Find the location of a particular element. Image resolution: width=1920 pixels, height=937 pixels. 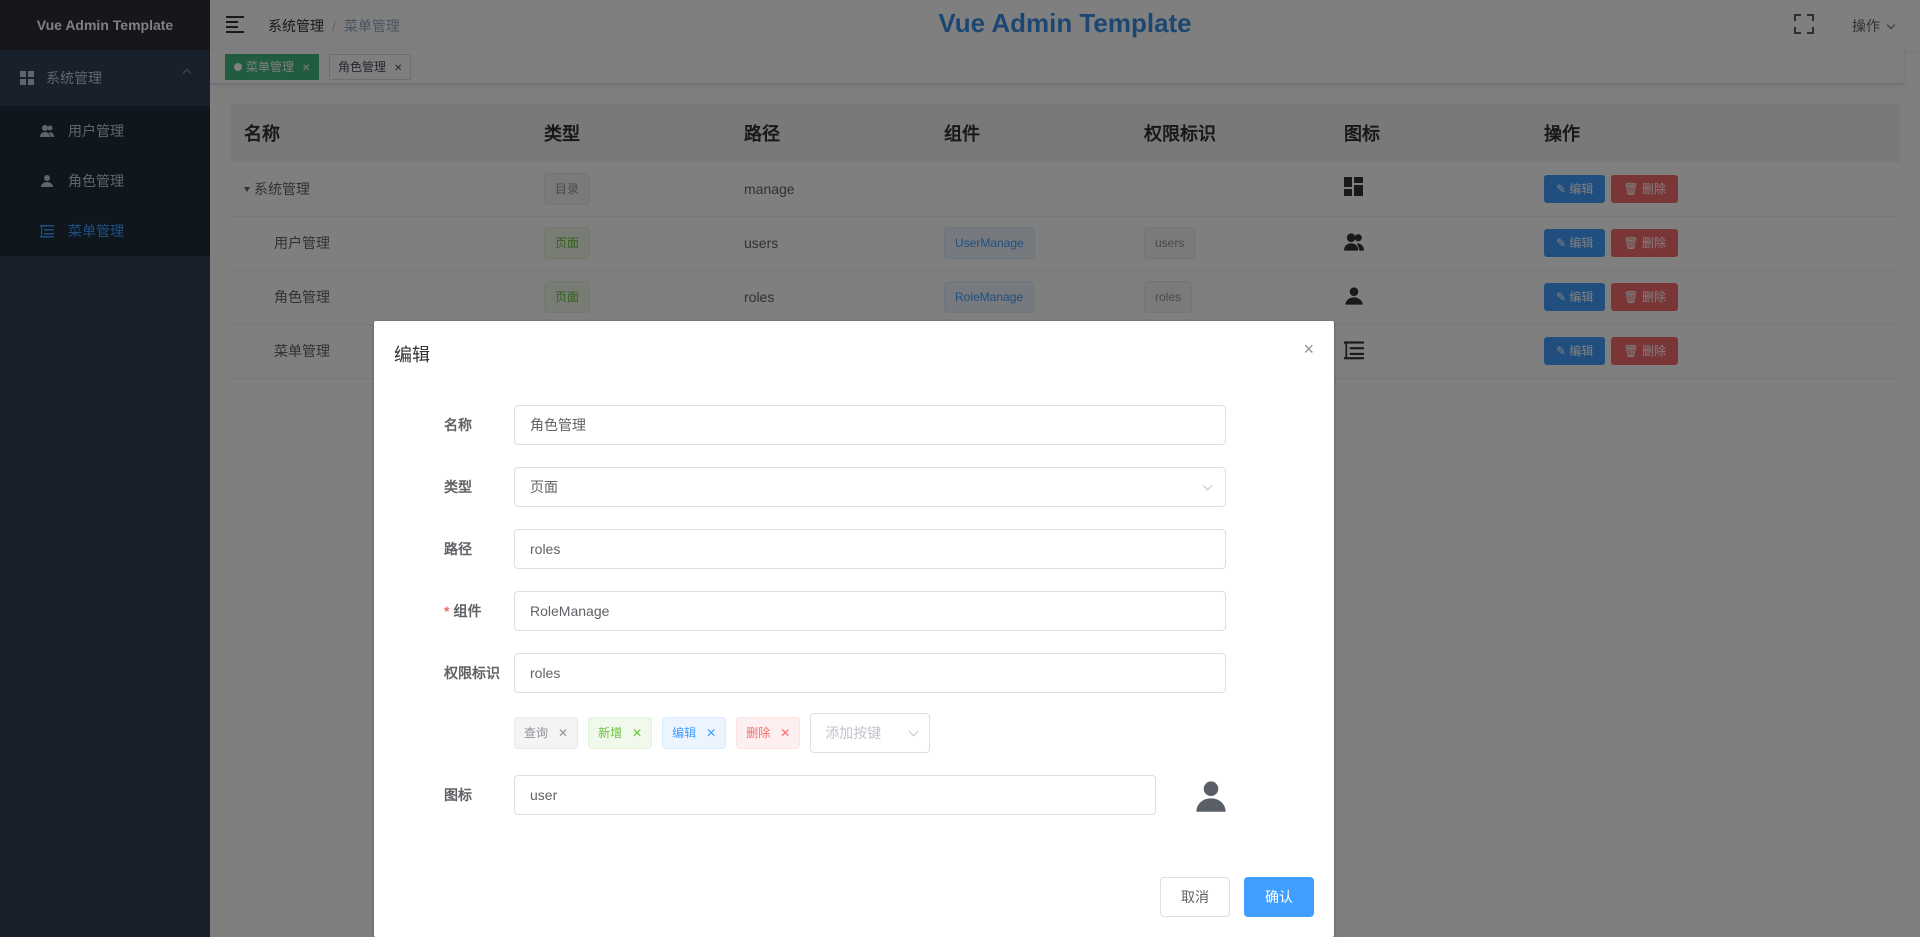

field-label-text: 组件 is located at coordinates (467, 611).